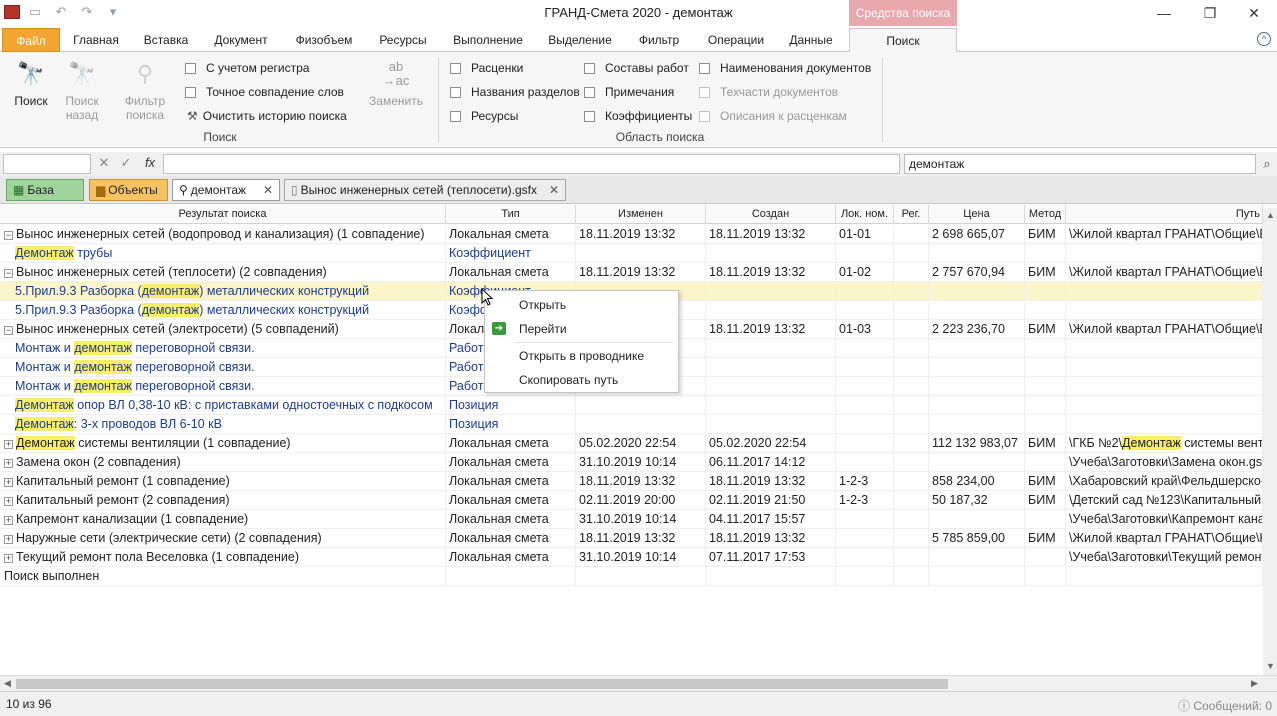  What do you see at coordinates (223, 214) in the screenshot?
I see `col-header-result: Результат поиска` at bounding box center [223, 214].